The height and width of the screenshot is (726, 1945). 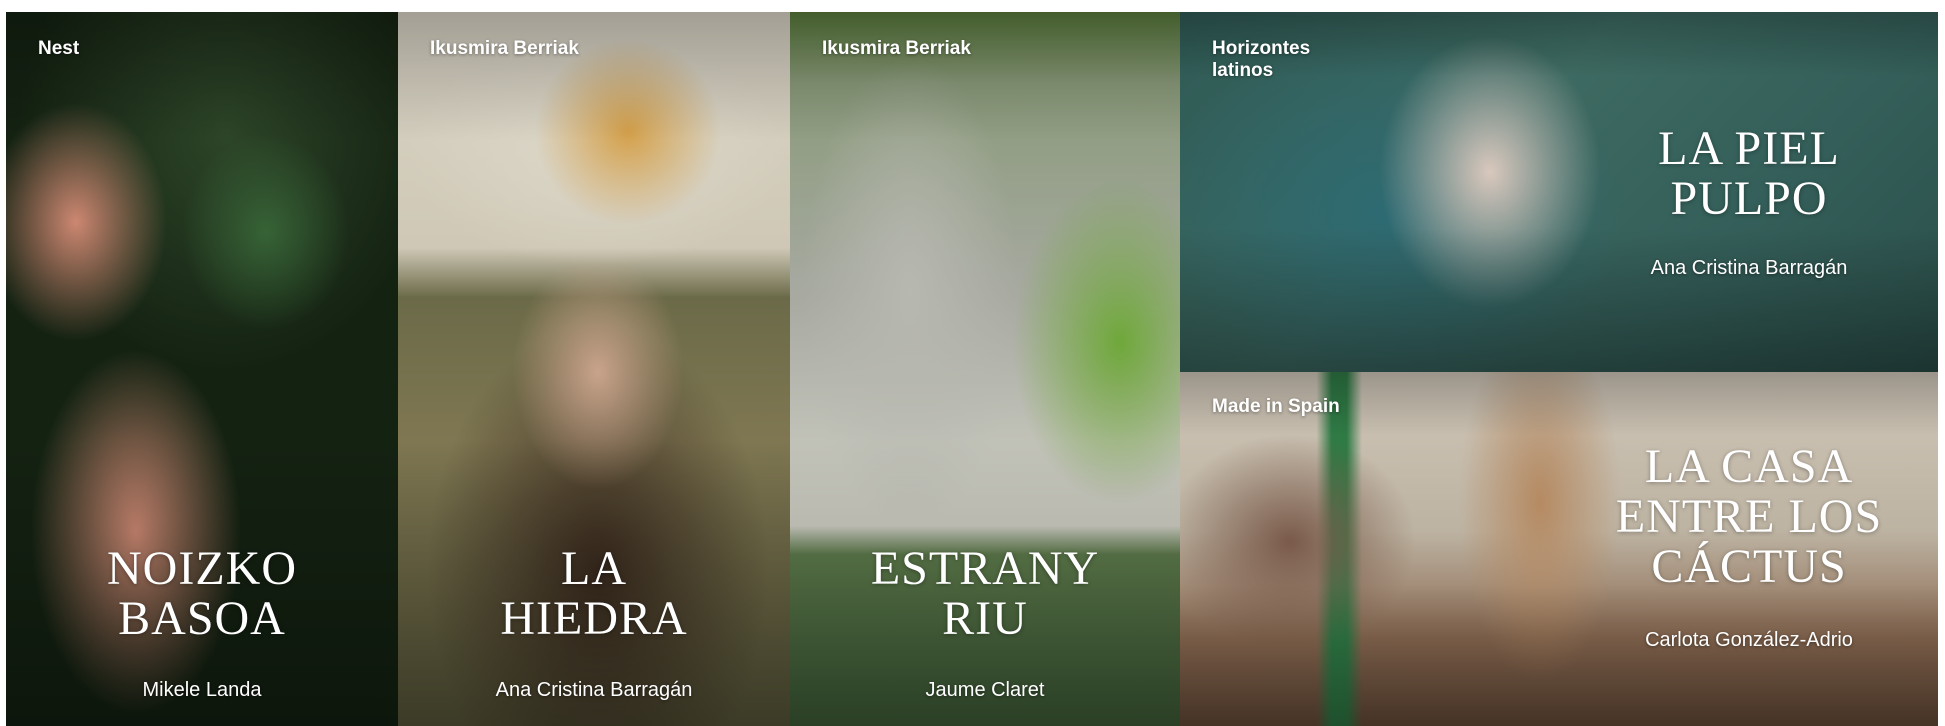 What do you see at coordinates (202, 690) in the screenshot?
I see `film-director: Mikele Landa` at bounding box center [202, 690].